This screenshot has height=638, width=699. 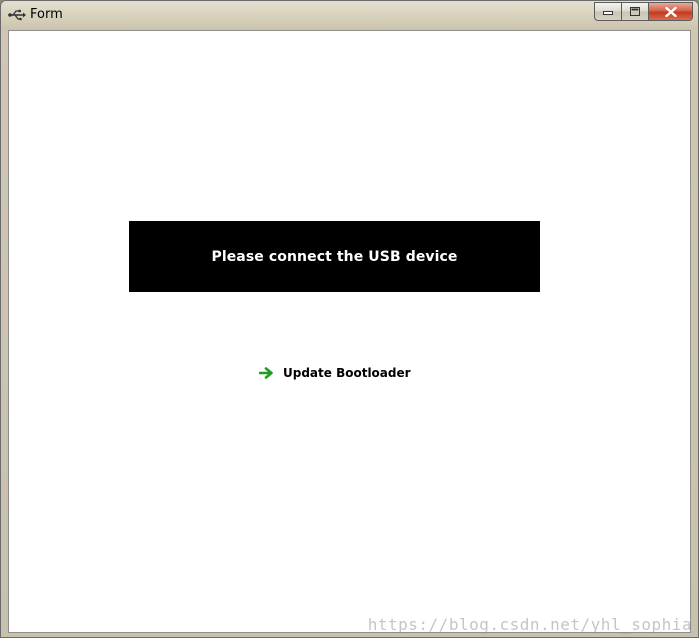 I want to click on minimize-button, so click(x=607, y=11).